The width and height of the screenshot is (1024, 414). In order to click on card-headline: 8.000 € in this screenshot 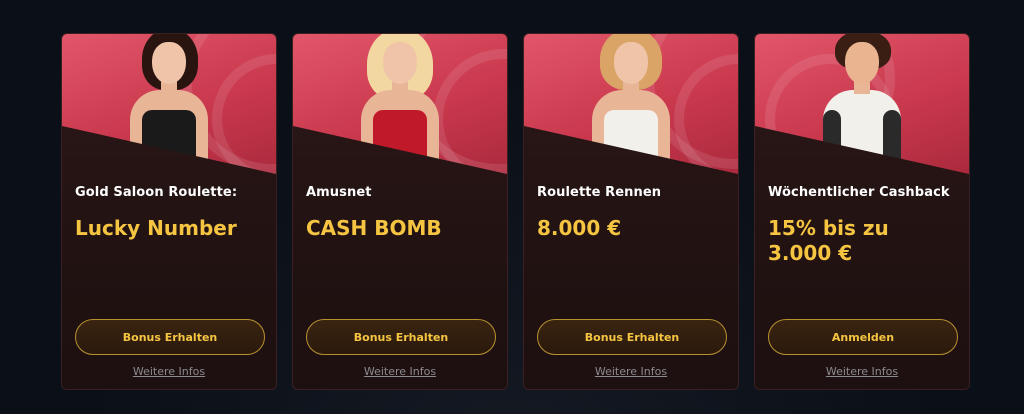, I will do `click(579, 228)`.